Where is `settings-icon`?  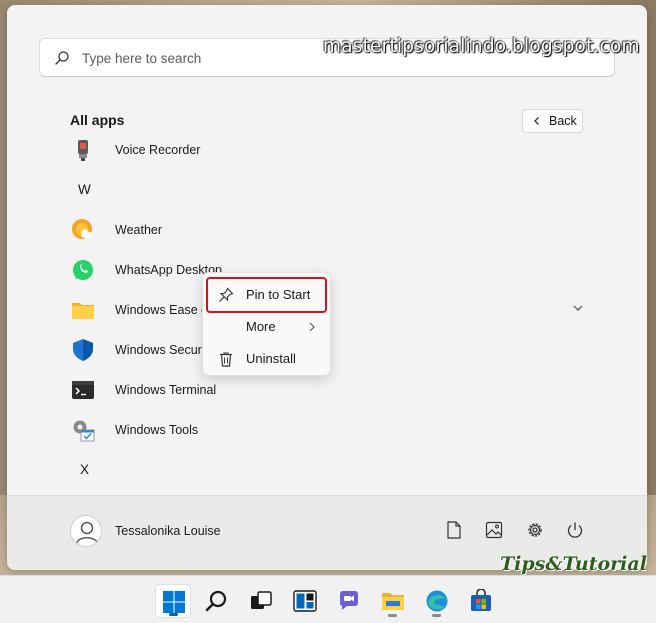 settings-icon is located at coordinates (535, 530).